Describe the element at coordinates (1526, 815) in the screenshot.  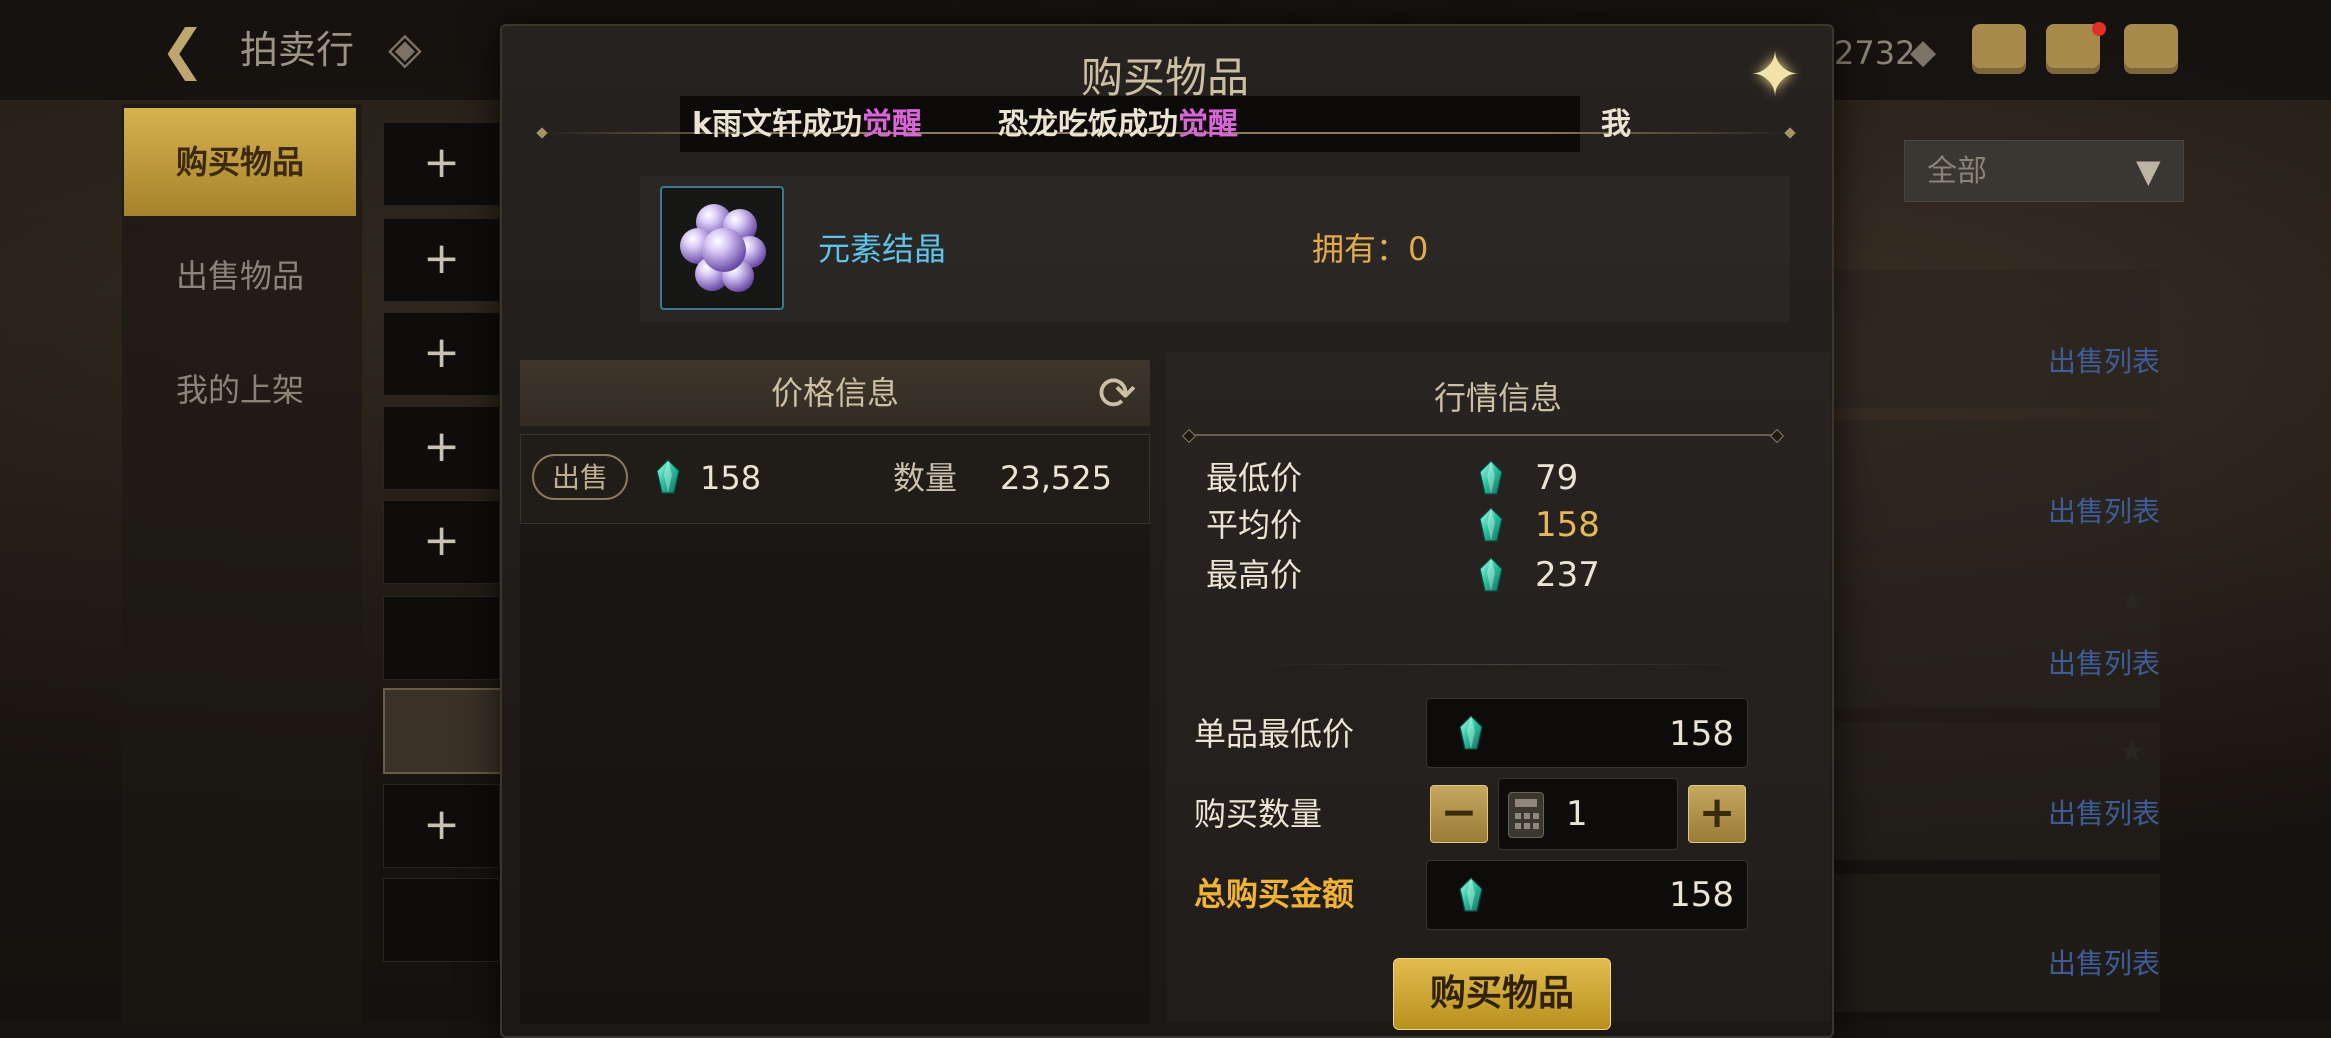
I see `calculator-icon` at that location.